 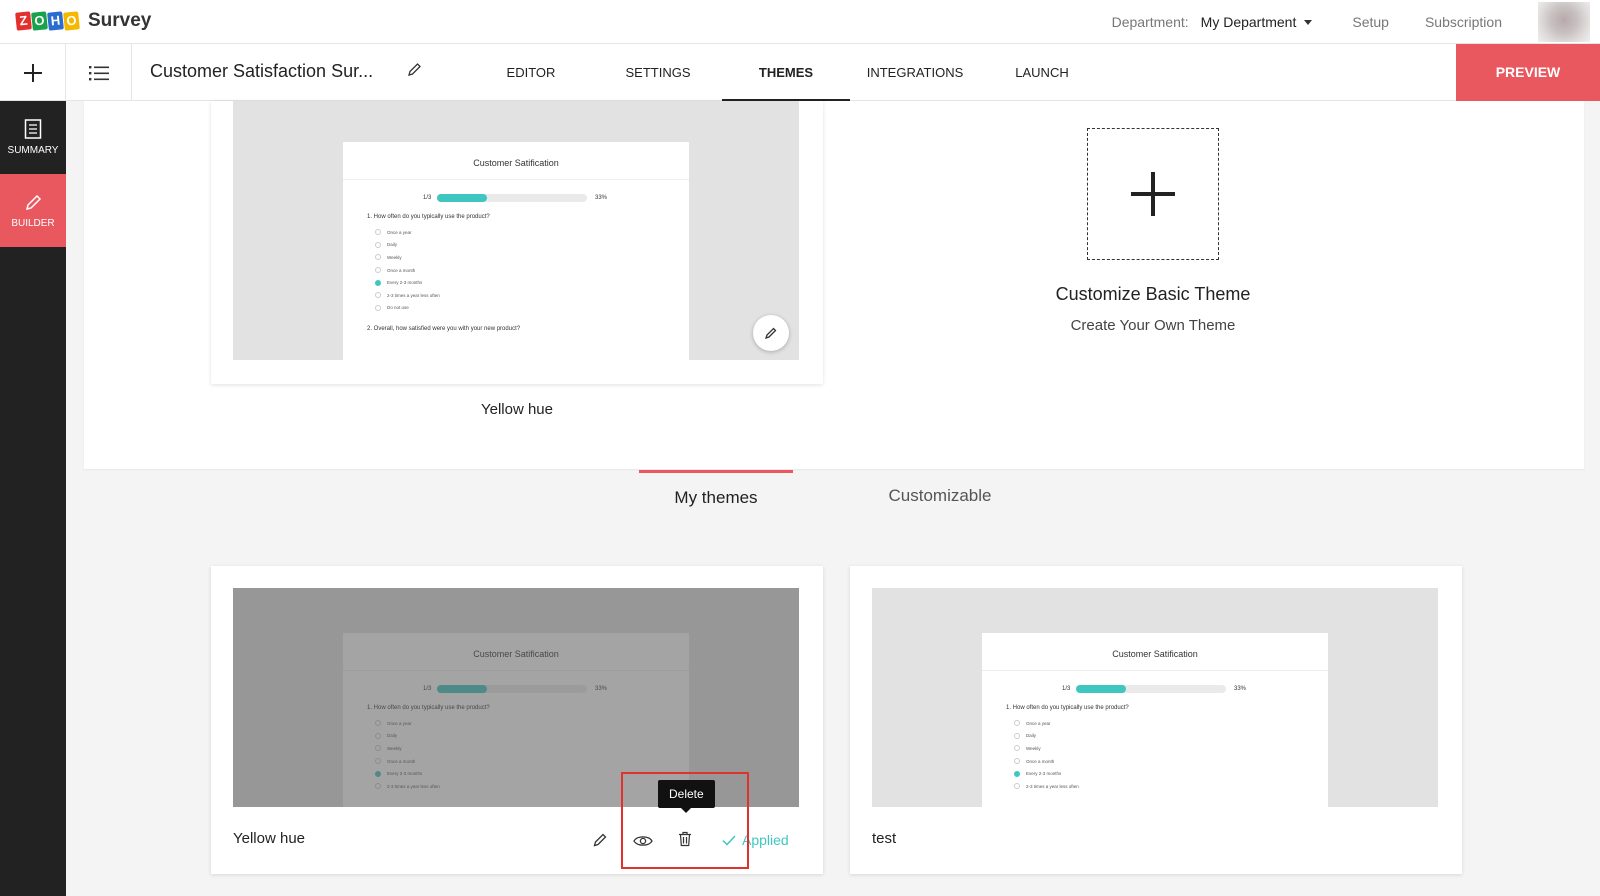 I want to click on current-theme-name: Yellow hue, so click(x=516, y=409).